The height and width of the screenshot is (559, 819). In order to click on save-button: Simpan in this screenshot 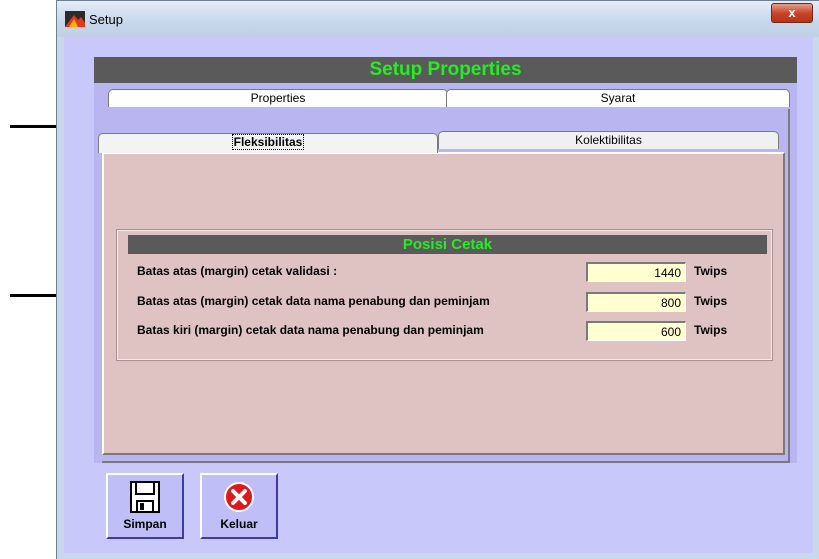, I will do `click(145, 506)`.